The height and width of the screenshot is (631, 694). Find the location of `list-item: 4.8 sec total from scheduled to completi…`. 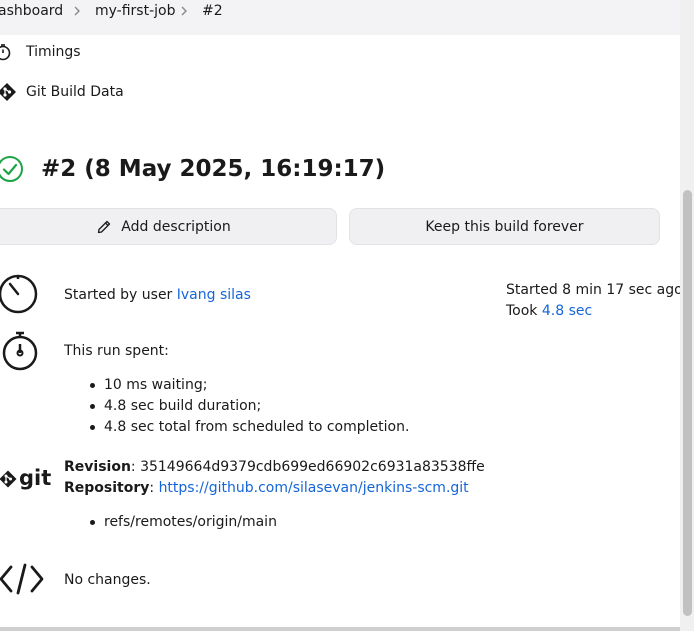

list-item: 4.8 sec total from scheduled to completi… is located at coordinates (249, 427).